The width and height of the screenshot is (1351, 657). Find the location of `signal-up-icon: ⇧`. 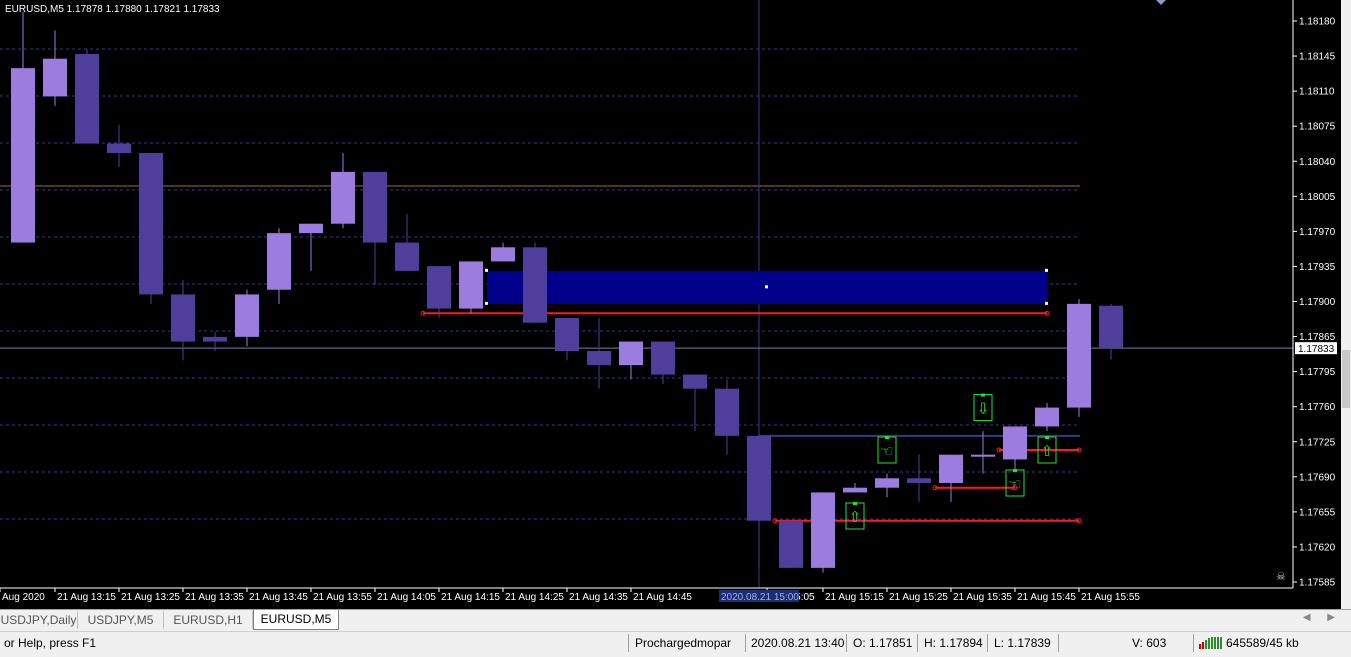

signal-up-icon: ⇧ is located at coordinates (855, 516).